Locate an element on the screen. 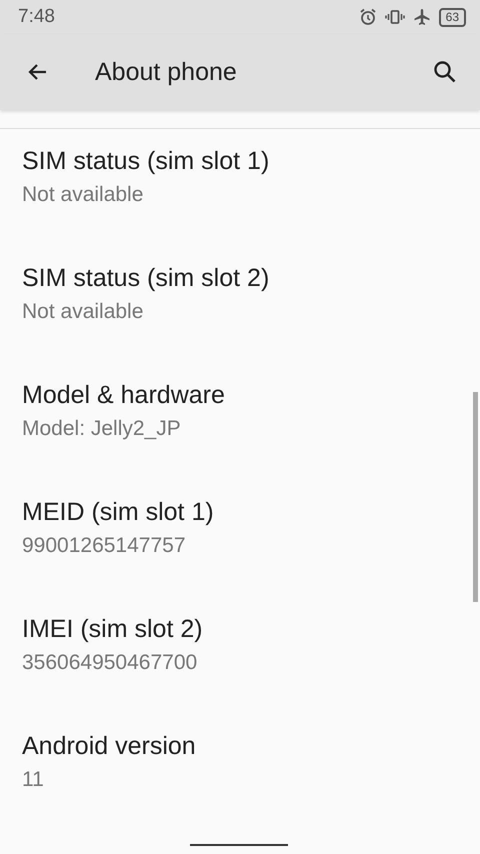 The image size is (480, 854). battery-level: 63 is located at coordinates (452, 17).